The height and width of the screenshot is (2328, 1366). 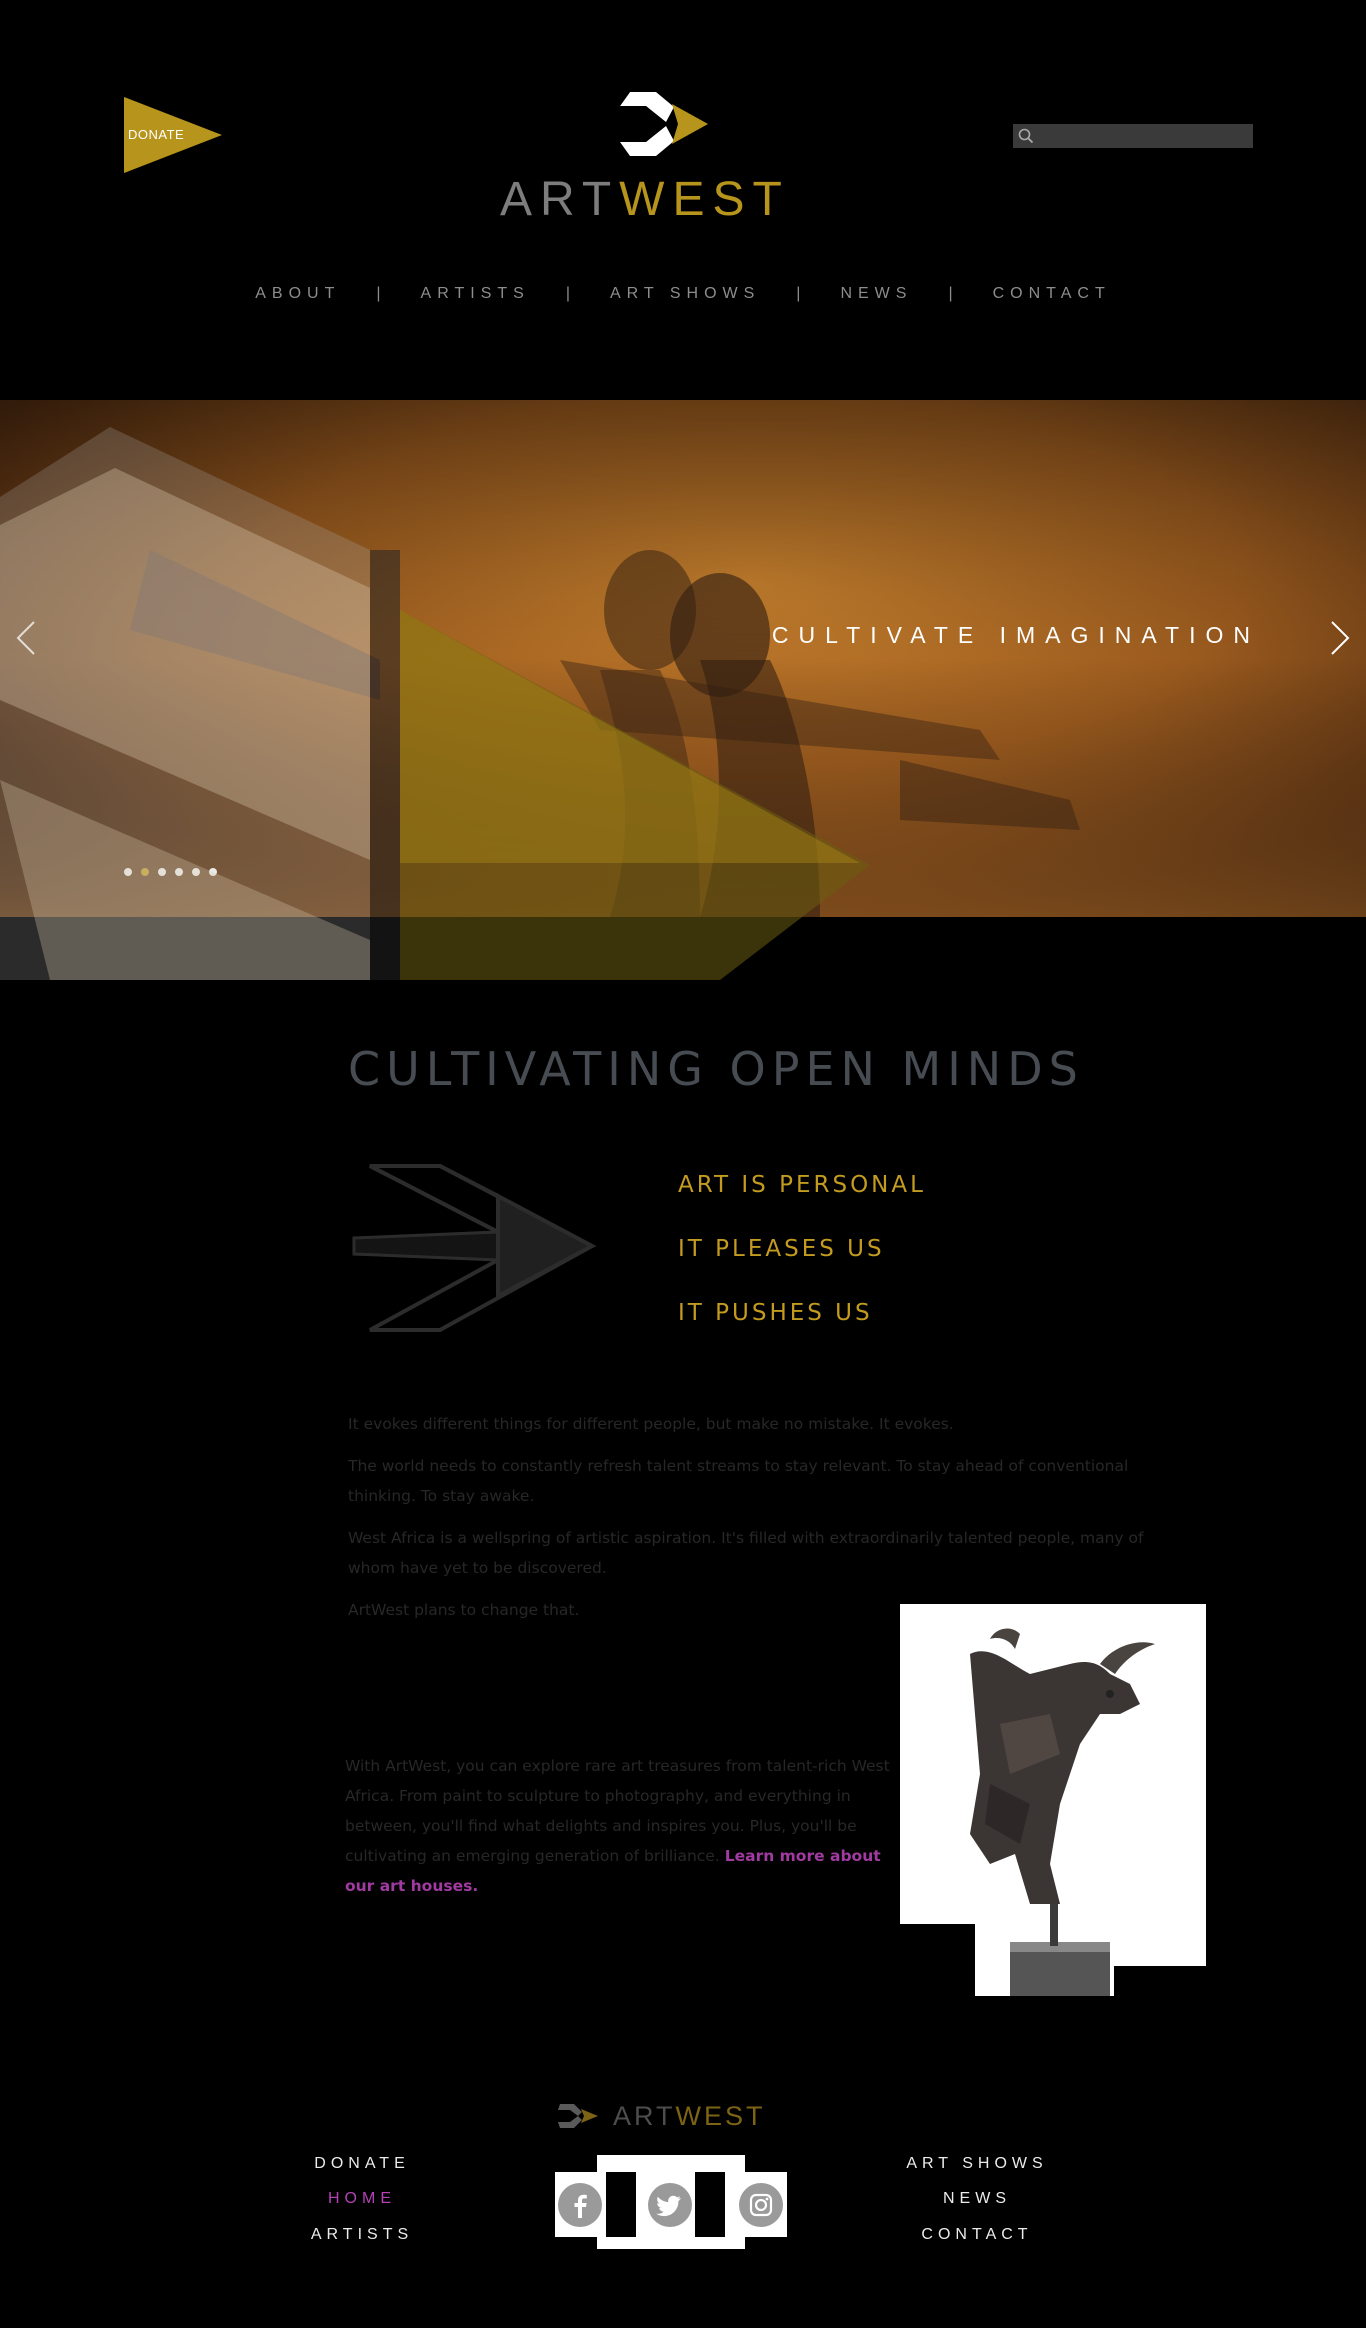 I want to click on logo-west-text: WEST, so click(x=704, y=199).